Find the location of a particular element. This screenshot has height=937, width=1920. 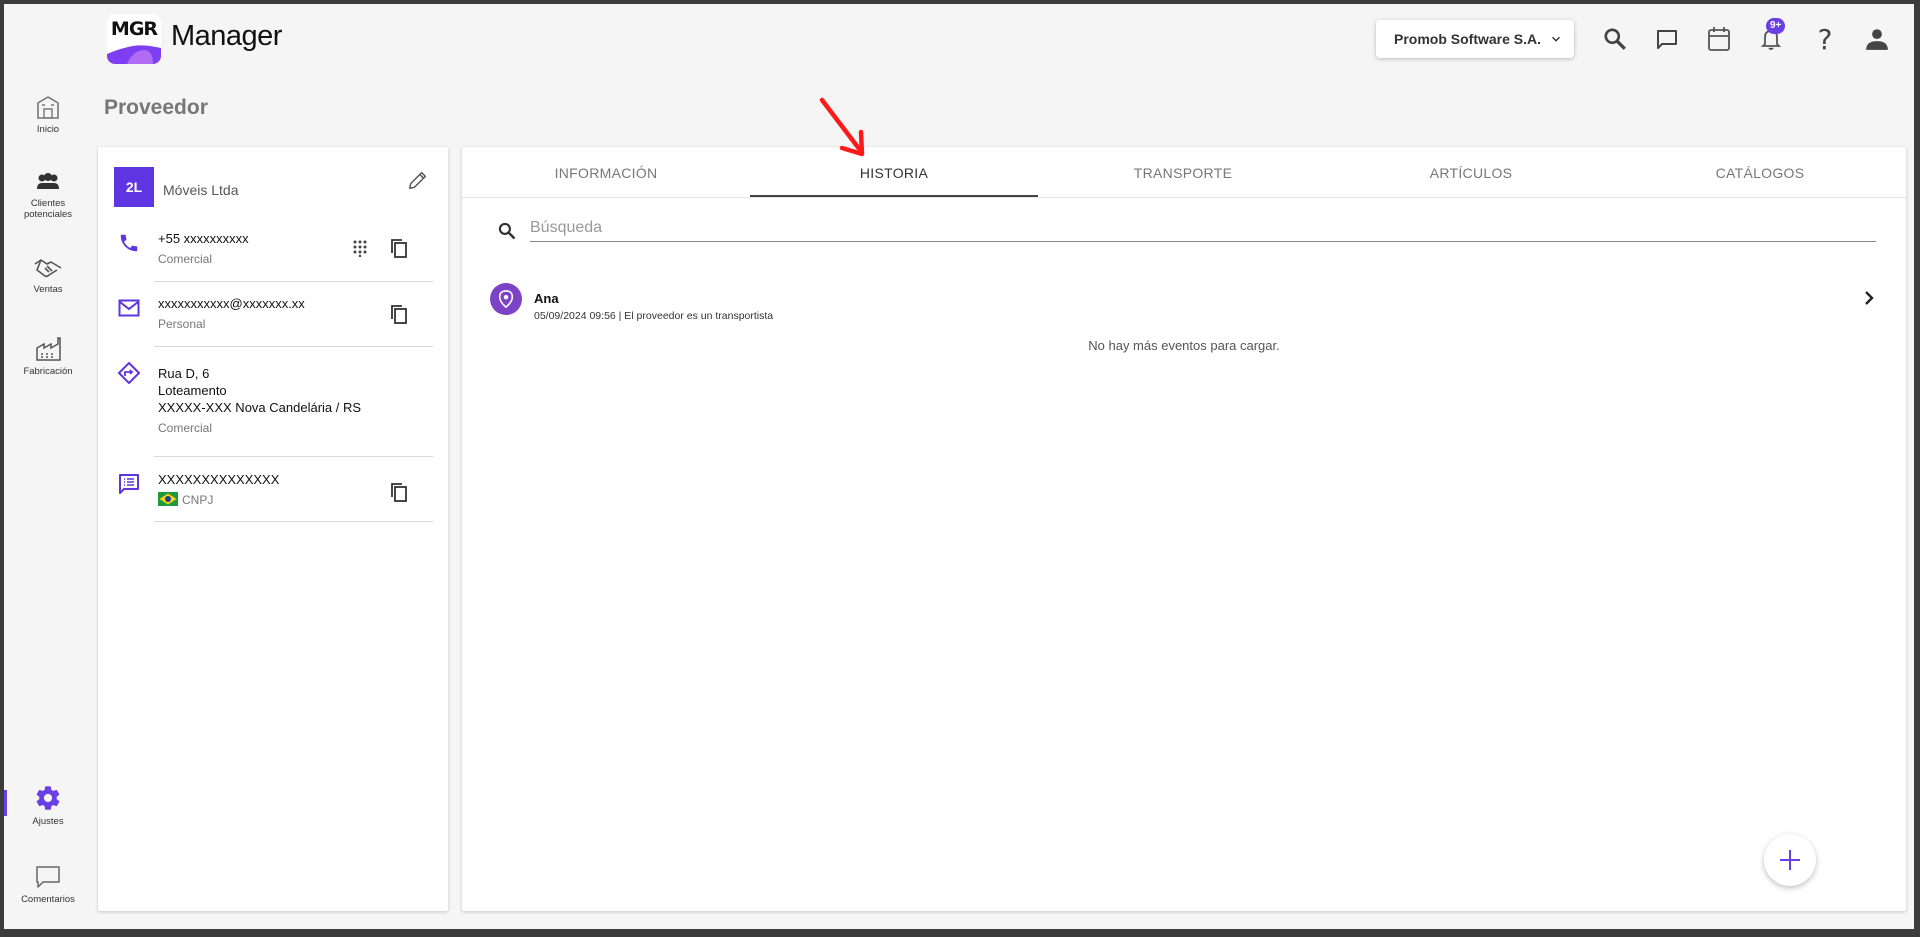

chat-icon is located at coordinates (1667, 39).